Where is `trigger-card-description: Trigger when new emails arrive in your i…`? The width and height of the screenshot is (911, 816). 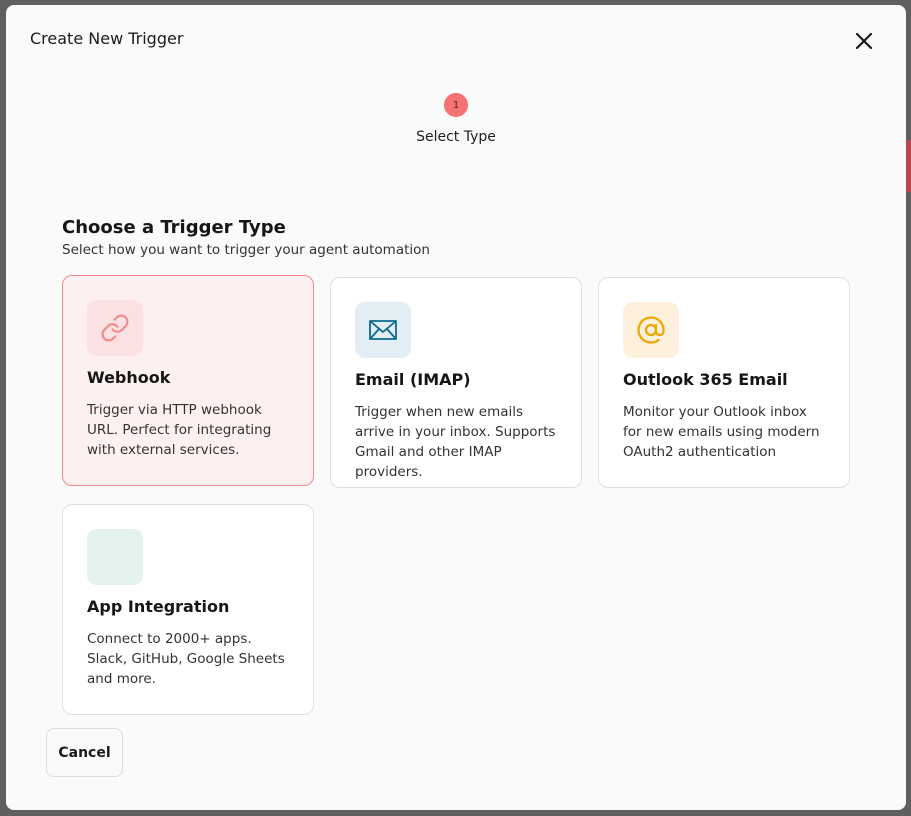
trigger-card-description: Trigger when new emails arrive in your i… is located at coordinates (455, 442).